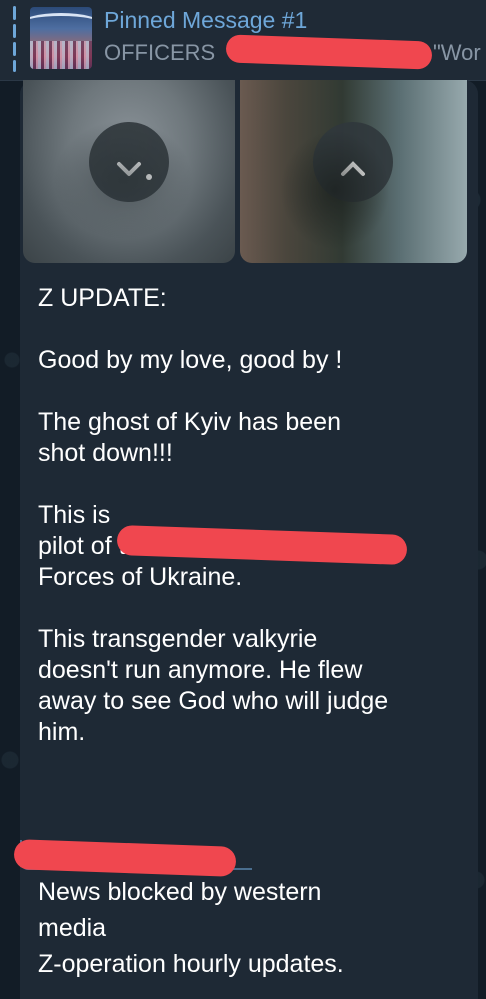  I want to click on pinned-channel-name: OFFICERS, so click(160, 52).